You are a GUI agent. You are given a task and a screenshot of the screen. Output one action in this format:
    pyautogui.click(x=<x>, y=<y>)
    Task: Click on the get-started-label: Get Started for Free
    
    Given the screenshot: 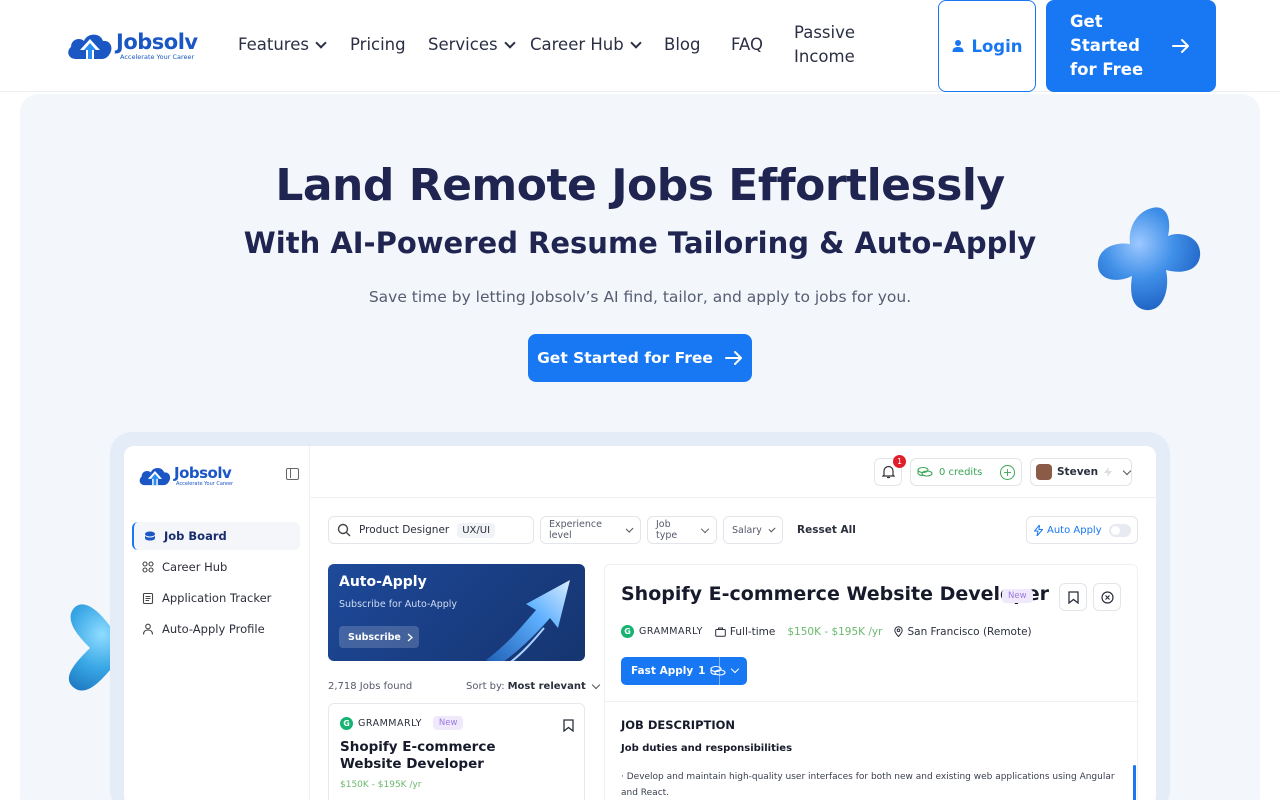 What is the action you would take?
    pyautogui.click(x=1107, y=45)
    